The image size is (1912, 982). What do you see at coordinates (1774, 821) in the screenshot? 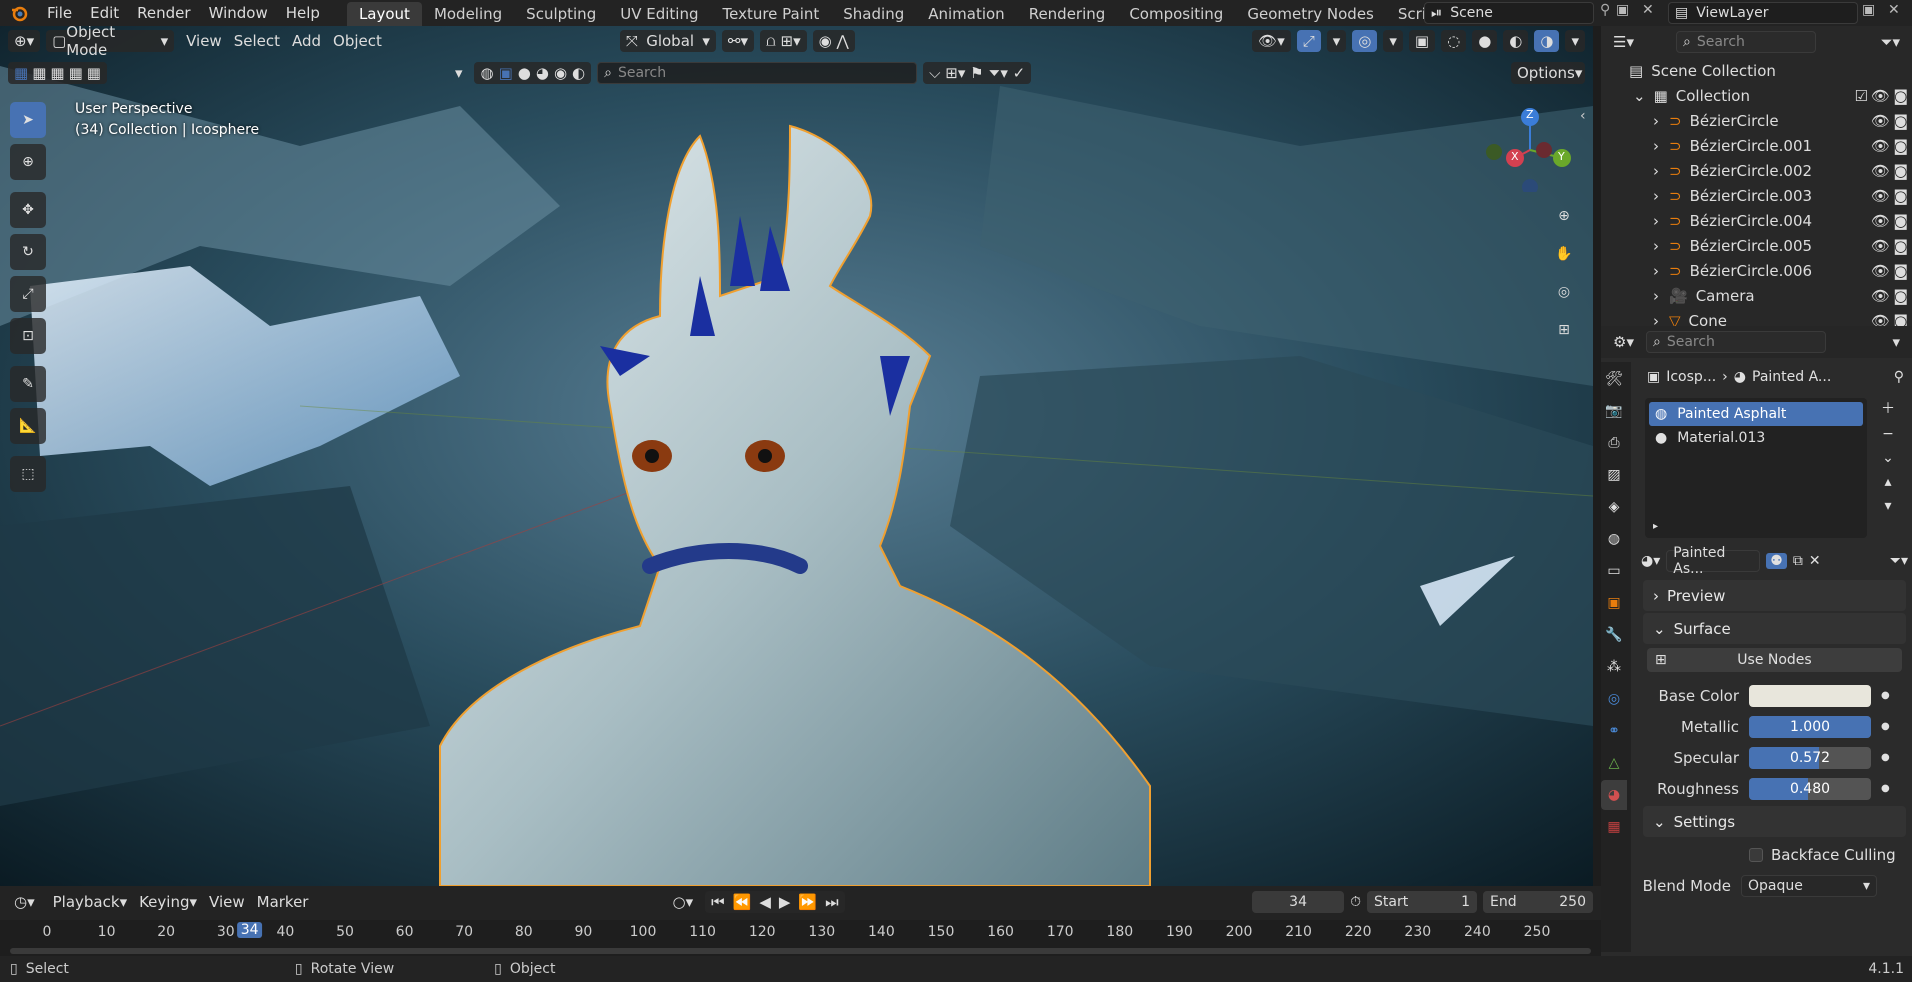
I see `settings-panel-header: ⌄ Settings` at bounding box center [1774, 821].